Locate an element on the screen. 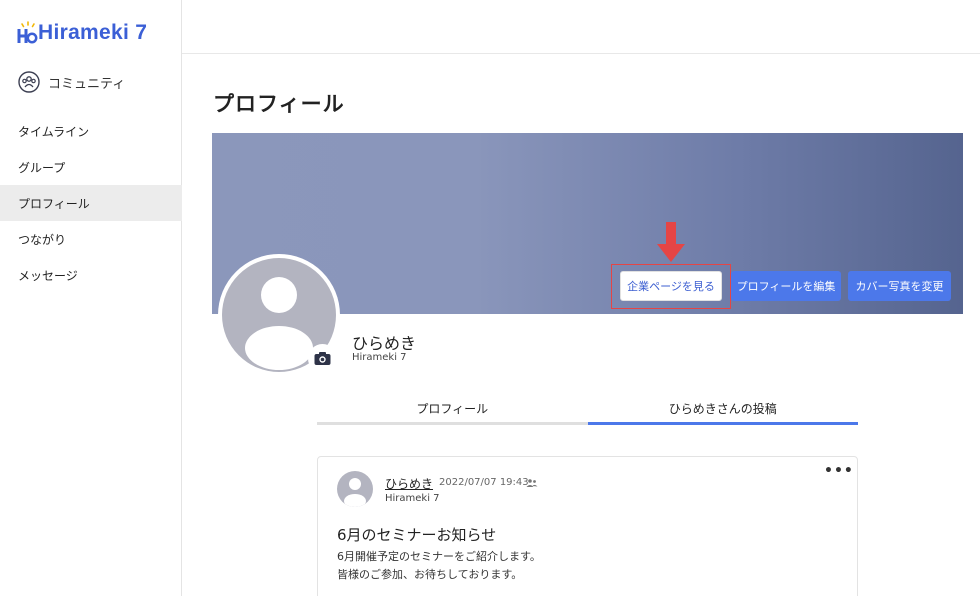 The width and height of the screenshot is (980, 596). visibility-connections-icon is located at coordinates (532, 483).